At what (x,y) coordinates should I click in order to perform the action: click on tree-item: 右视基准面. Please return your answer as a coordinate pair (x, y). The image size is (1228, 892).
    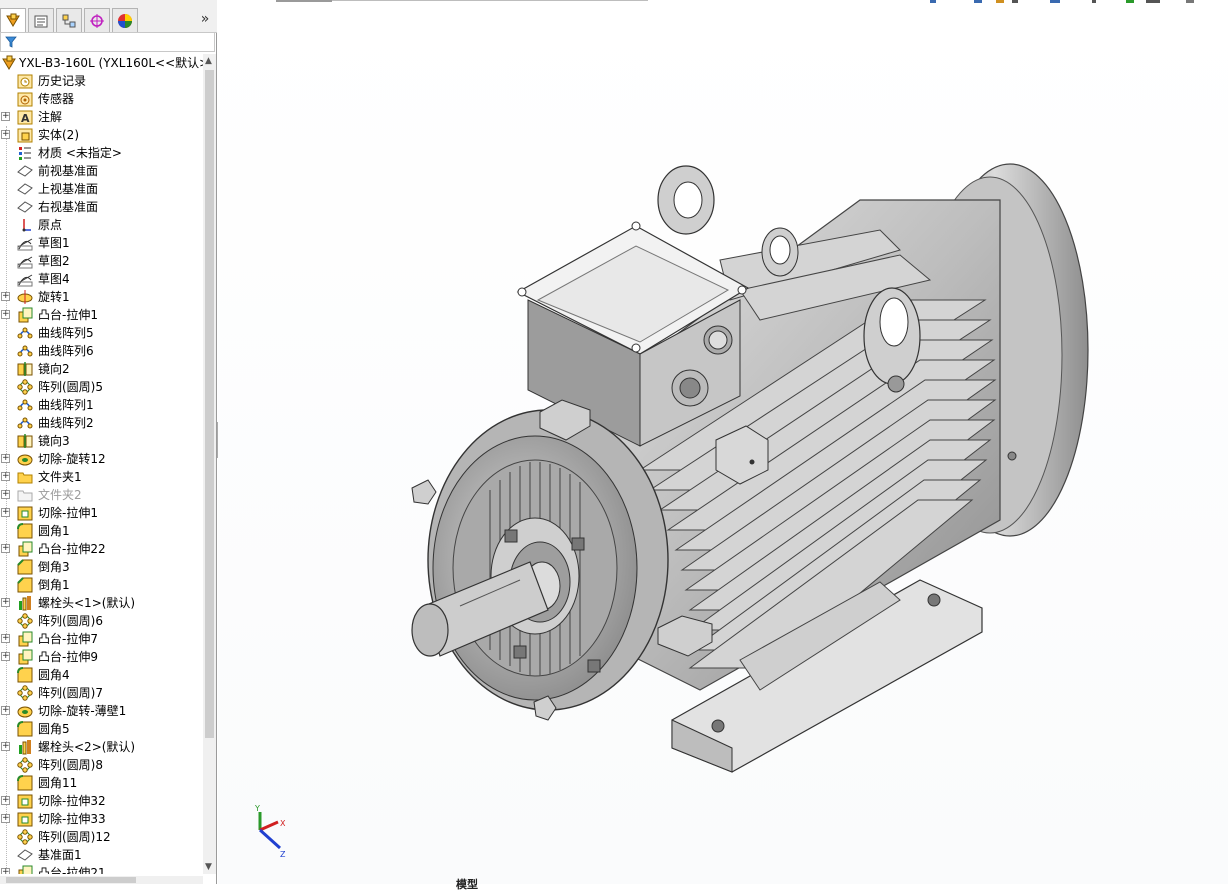
    Looking at the image, I should click on (101, 207).